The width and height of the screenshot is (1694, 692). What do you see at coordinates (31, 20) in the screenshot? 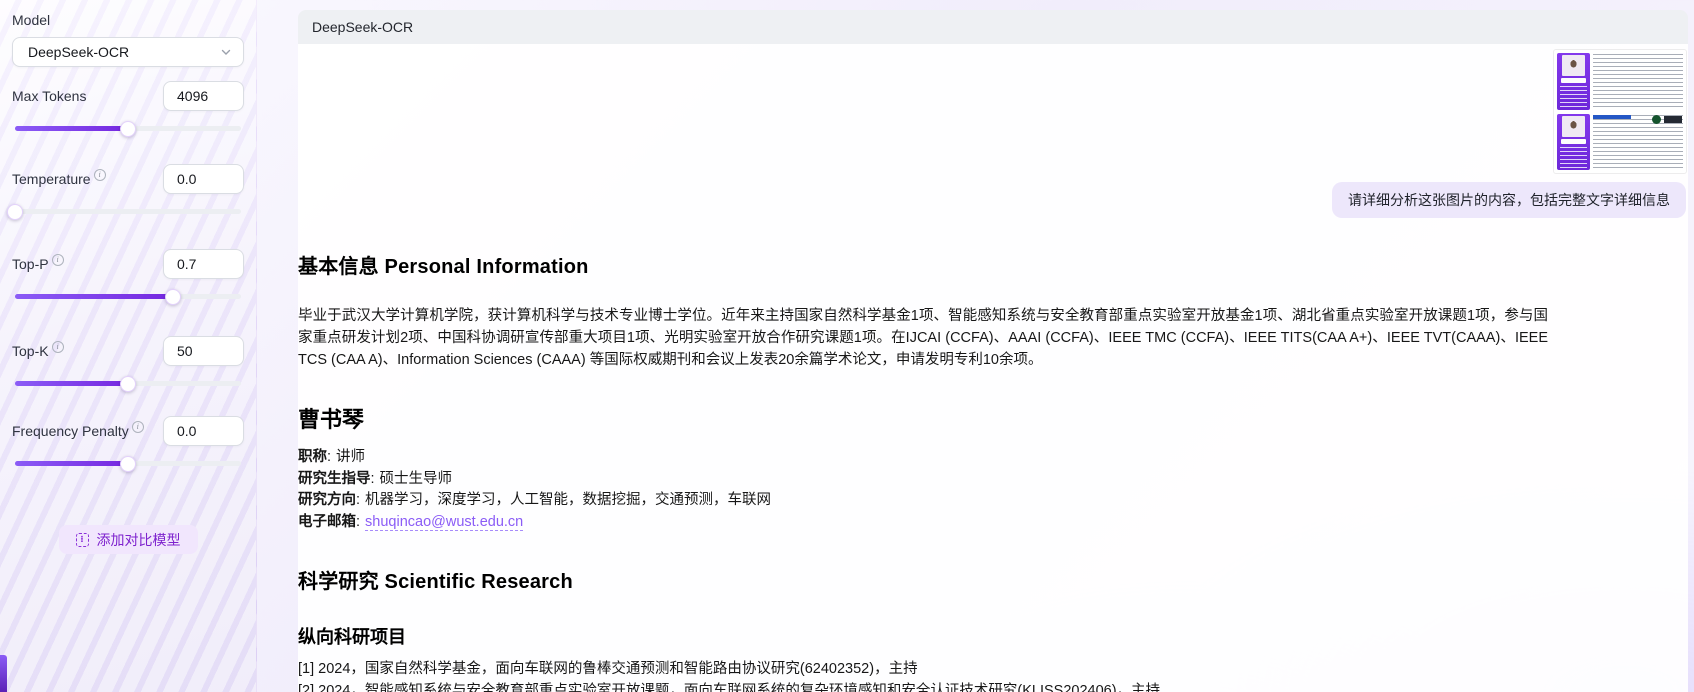
I see `model-label: Model` at bounding box center [31, 20].